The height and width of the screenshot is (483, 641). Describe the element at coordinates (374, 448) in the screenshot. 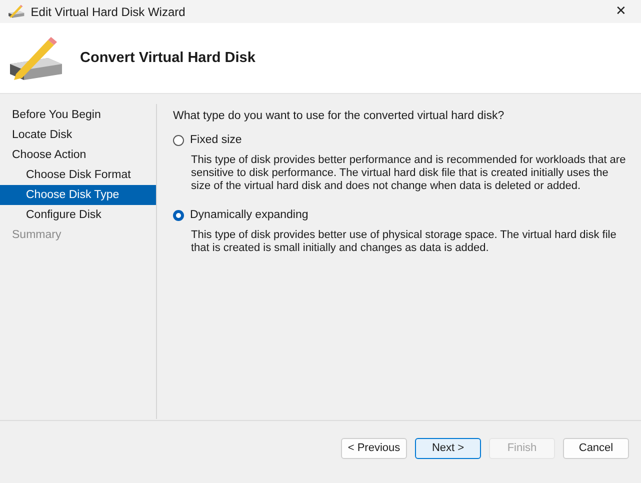

I see `wizard-button: < Previous` at that location.